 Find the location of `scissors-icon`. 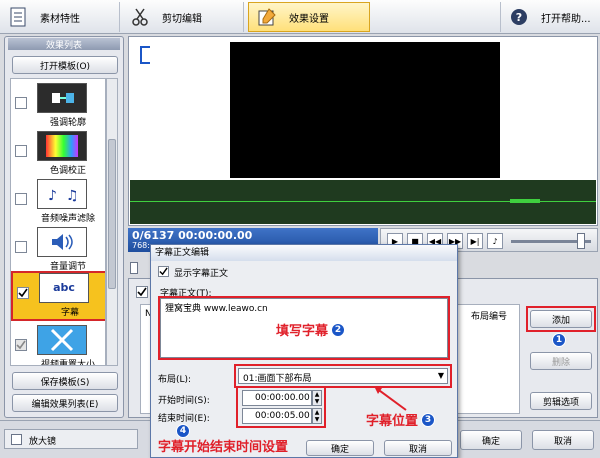

scissors-icon is located at coordinates (140, 17).